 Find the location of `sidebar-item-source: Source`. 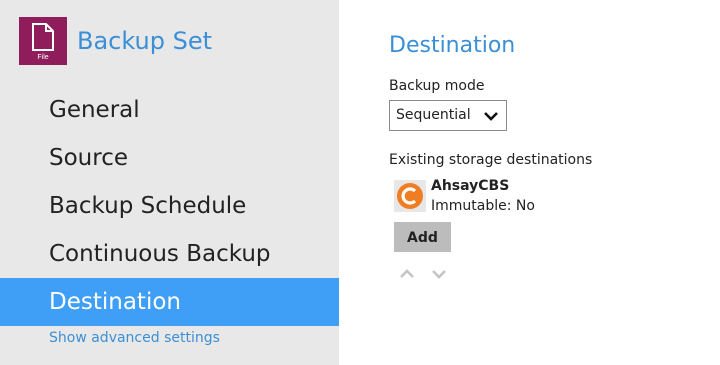

sidebar-item-source: Source is located at coordinates (169, 158).